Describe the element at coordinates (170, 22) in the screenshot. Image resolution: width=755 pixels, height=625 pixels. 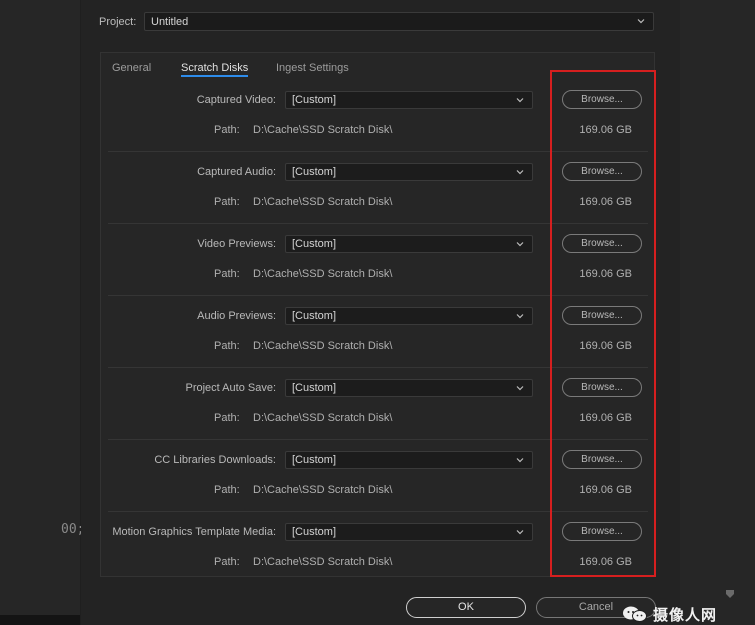
I see `project-select-value: Untitled` at that location.